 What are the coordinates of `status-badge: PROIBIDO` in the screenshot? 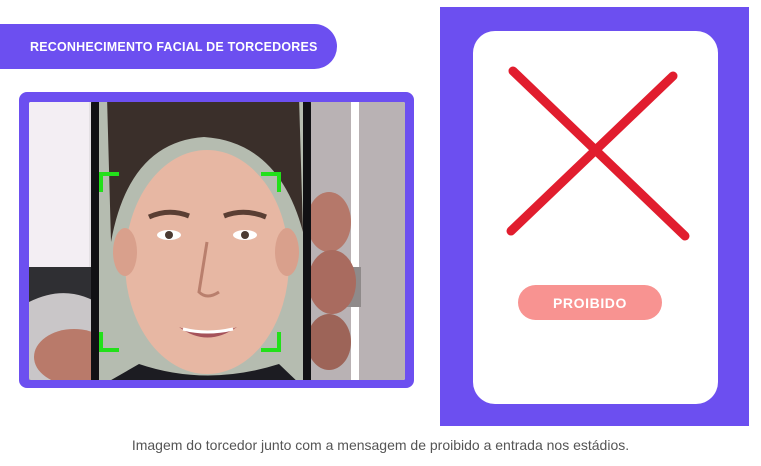 It's located at (590, 302).